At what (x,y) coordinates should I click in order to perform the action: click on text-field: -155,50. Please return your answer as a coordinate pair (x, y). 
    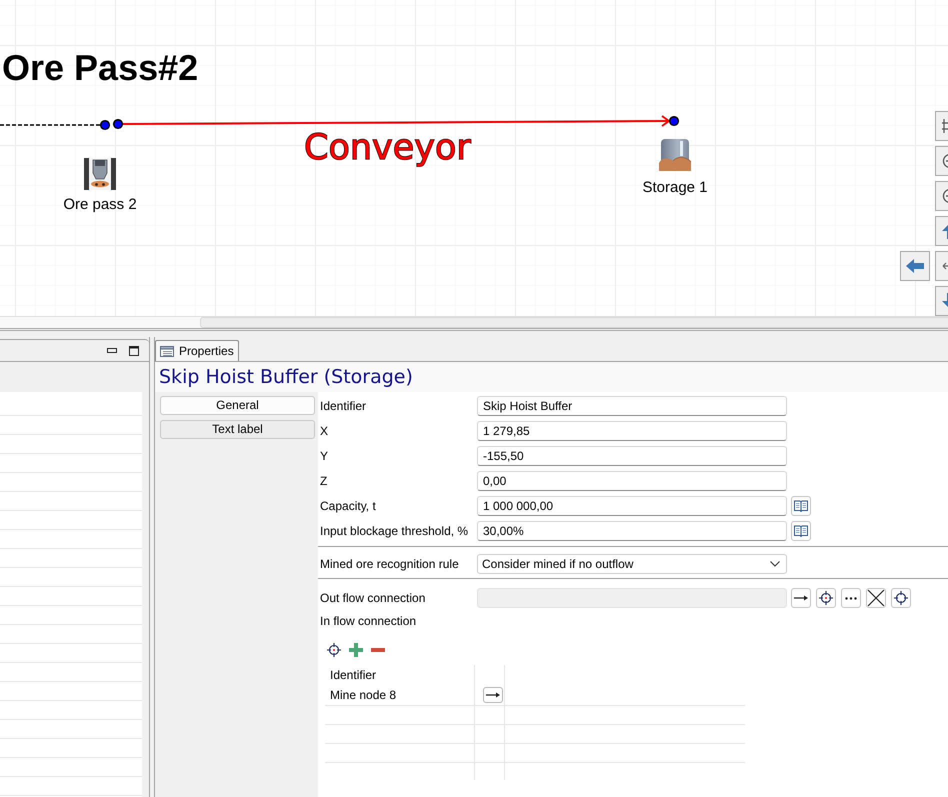
    Looking at the image, I should click on (632, 456).